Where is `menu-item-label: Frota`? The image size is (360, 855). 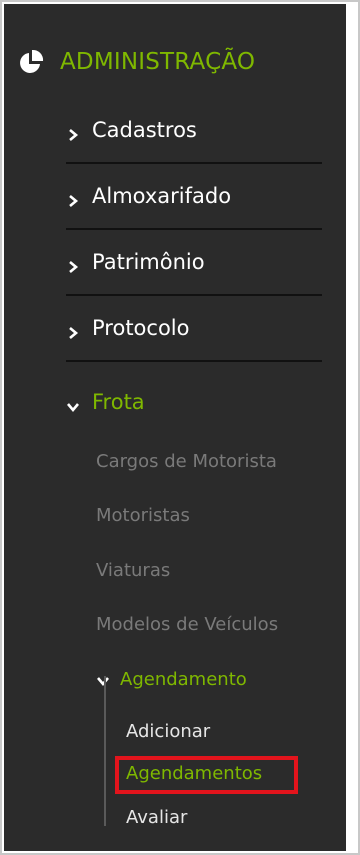 menu-item-label: Frota is located at coordinates (118, 402).